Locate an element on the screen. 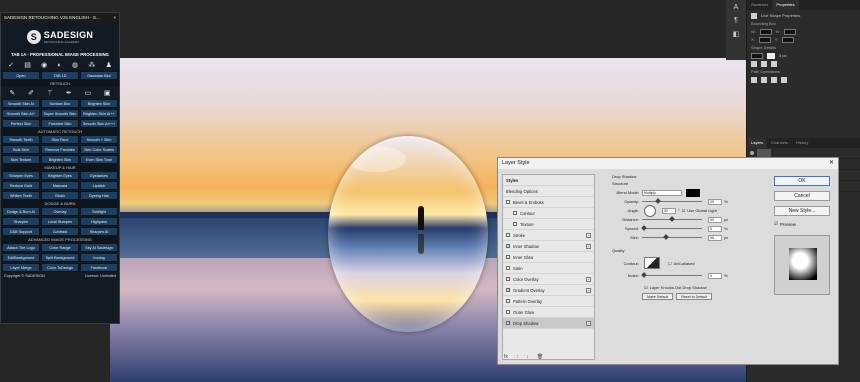 This screenshot has height=382, width=860. dodge-button: D&B Support is located at coordinates (21, 231).